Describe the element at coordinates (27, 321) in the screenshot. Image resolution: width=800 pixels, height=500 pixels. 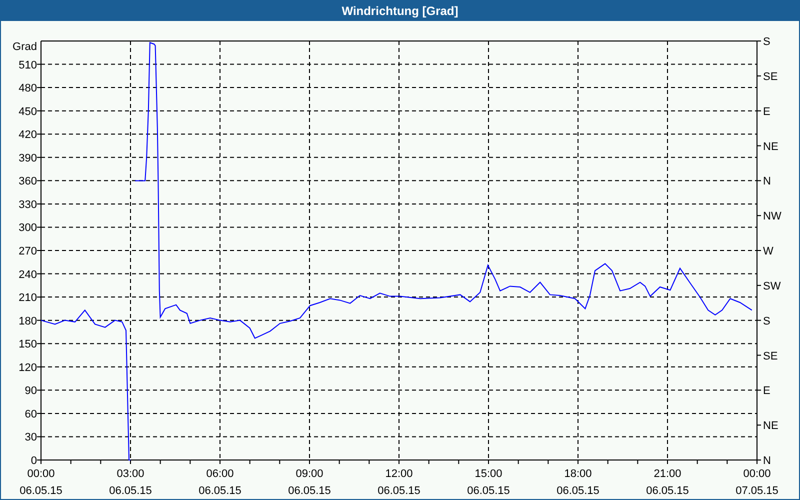
I see `axis-label: 180` at that location.